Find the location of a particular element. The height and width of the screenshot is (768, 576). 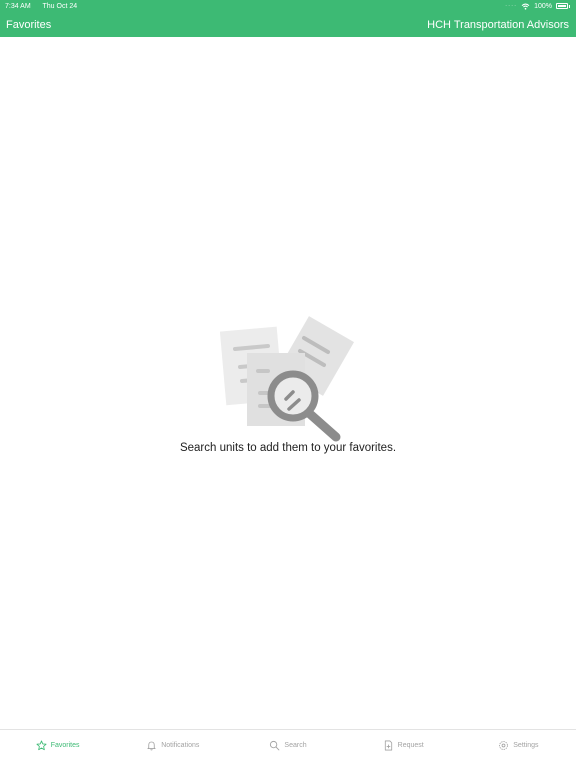

battery-percent: 100% is located at coordinates (543, 6).